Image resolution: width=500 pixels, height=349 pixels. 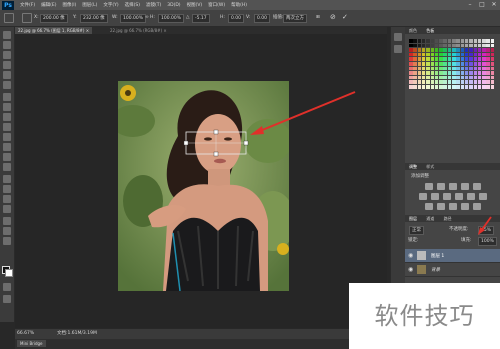 What do you see at coordinates (69, 5) in the screenshot?
I see `menu-image: 图像(I)` at bounding box center [69, 5].